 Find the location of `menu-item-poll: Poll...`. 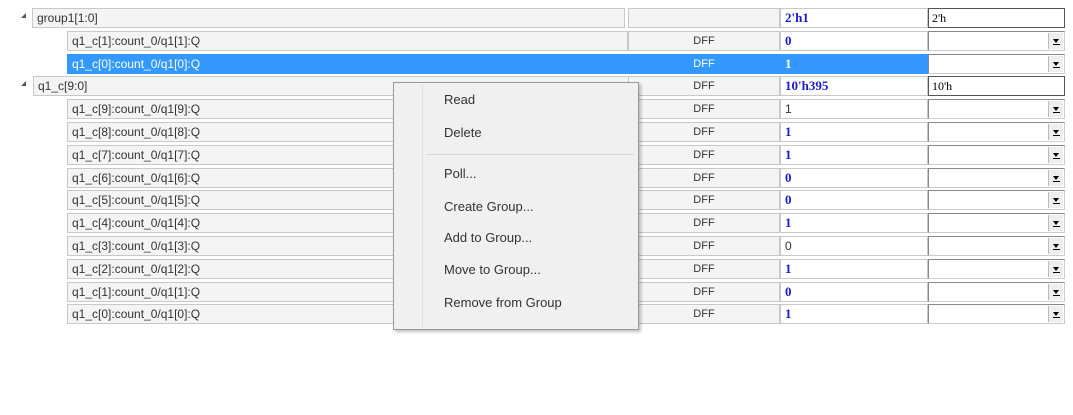

menu-item-poll: Poll... is located at coordinates (460, 174).